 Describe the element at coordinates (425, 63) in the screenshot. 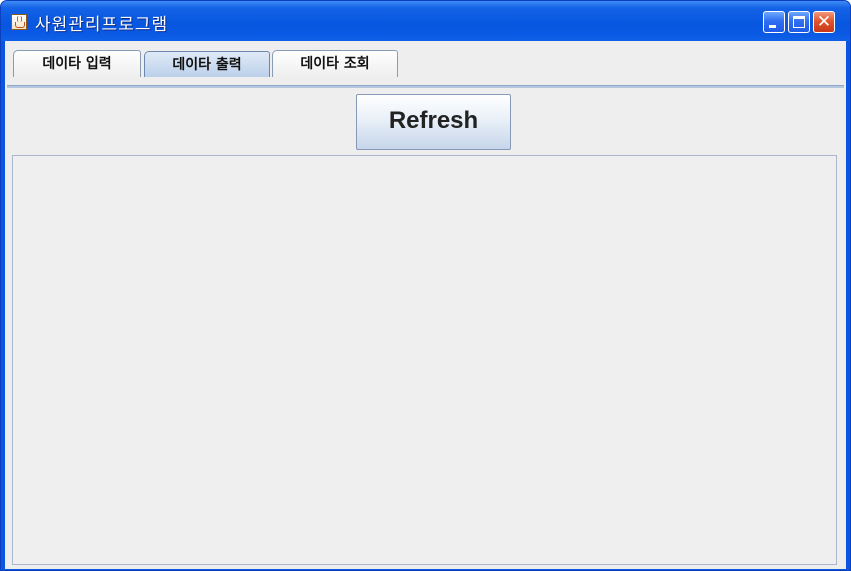

I see `tab-strip: 데이타 입력 데이타 출력 데이타 조회` at that location.